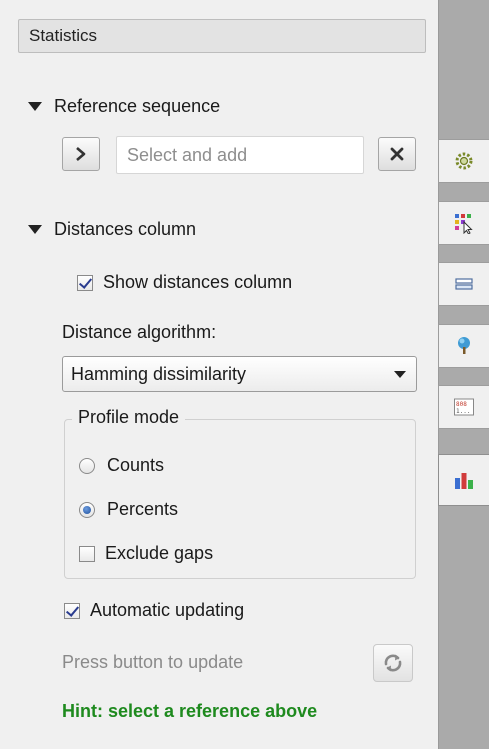  I want to click on reference-sequence-input: Select and add, so click(240, 155).